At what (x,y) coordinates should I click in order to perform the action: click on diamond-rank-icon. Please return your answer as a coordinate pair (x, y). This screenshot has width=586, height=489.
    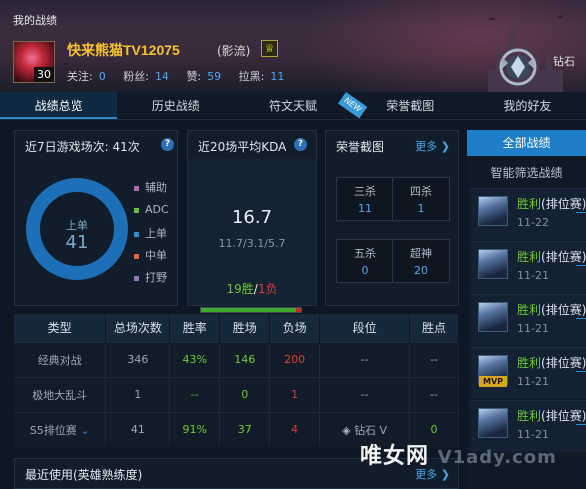
    Looking at the image, I should click on (518, 67).